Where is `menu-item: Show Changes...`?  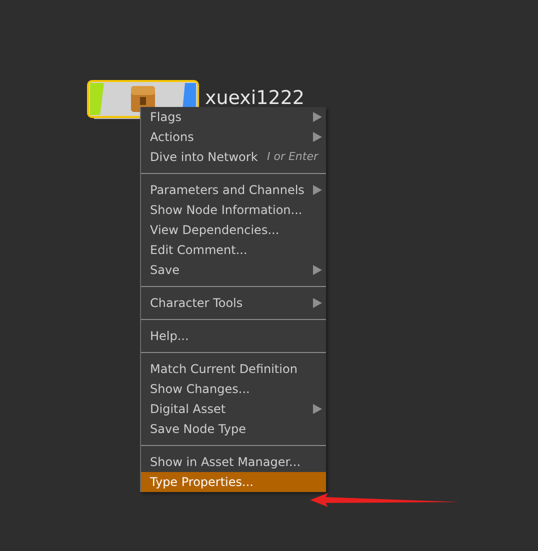
menu-item: Show Changes... is located at coordinates (233, 389).